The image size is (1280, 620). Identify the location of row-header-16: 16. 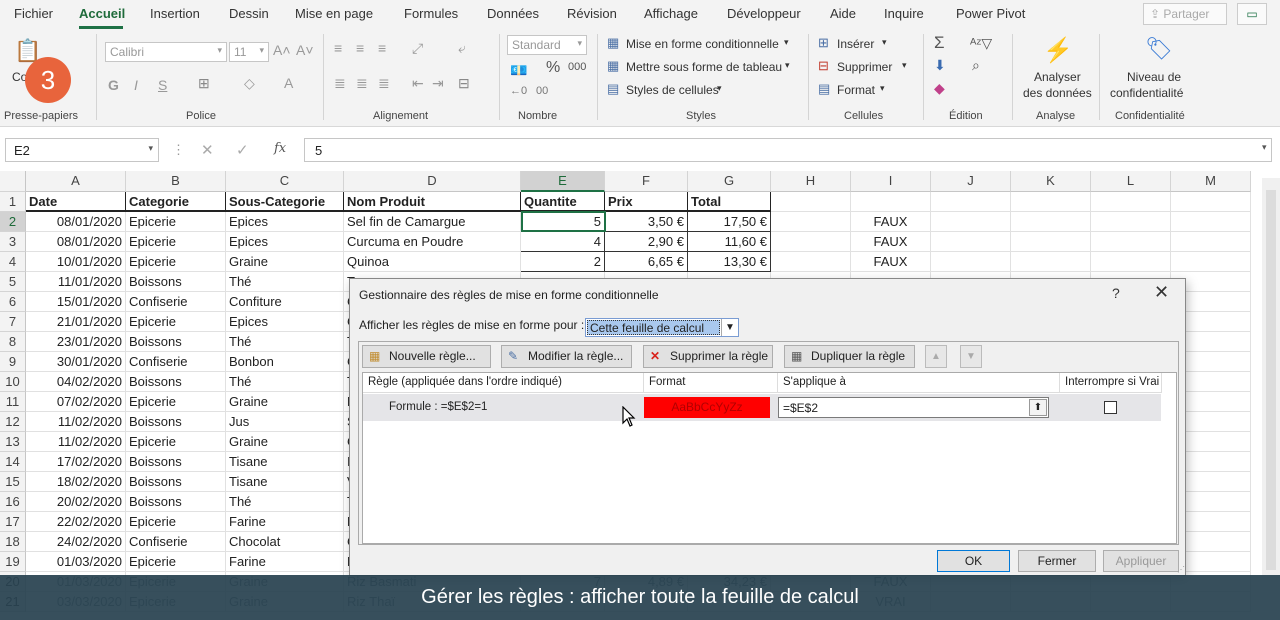
(13, 502).